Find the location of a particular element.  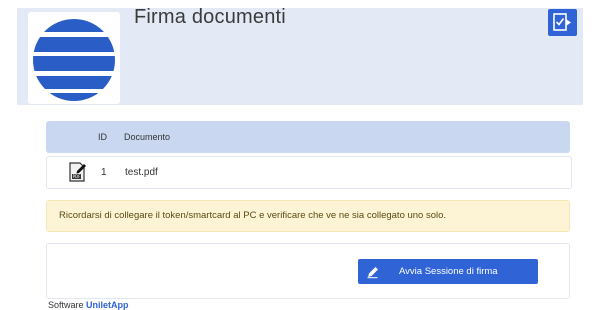

pdf-sign-icon: PDF is located at coordinates (78, 173).